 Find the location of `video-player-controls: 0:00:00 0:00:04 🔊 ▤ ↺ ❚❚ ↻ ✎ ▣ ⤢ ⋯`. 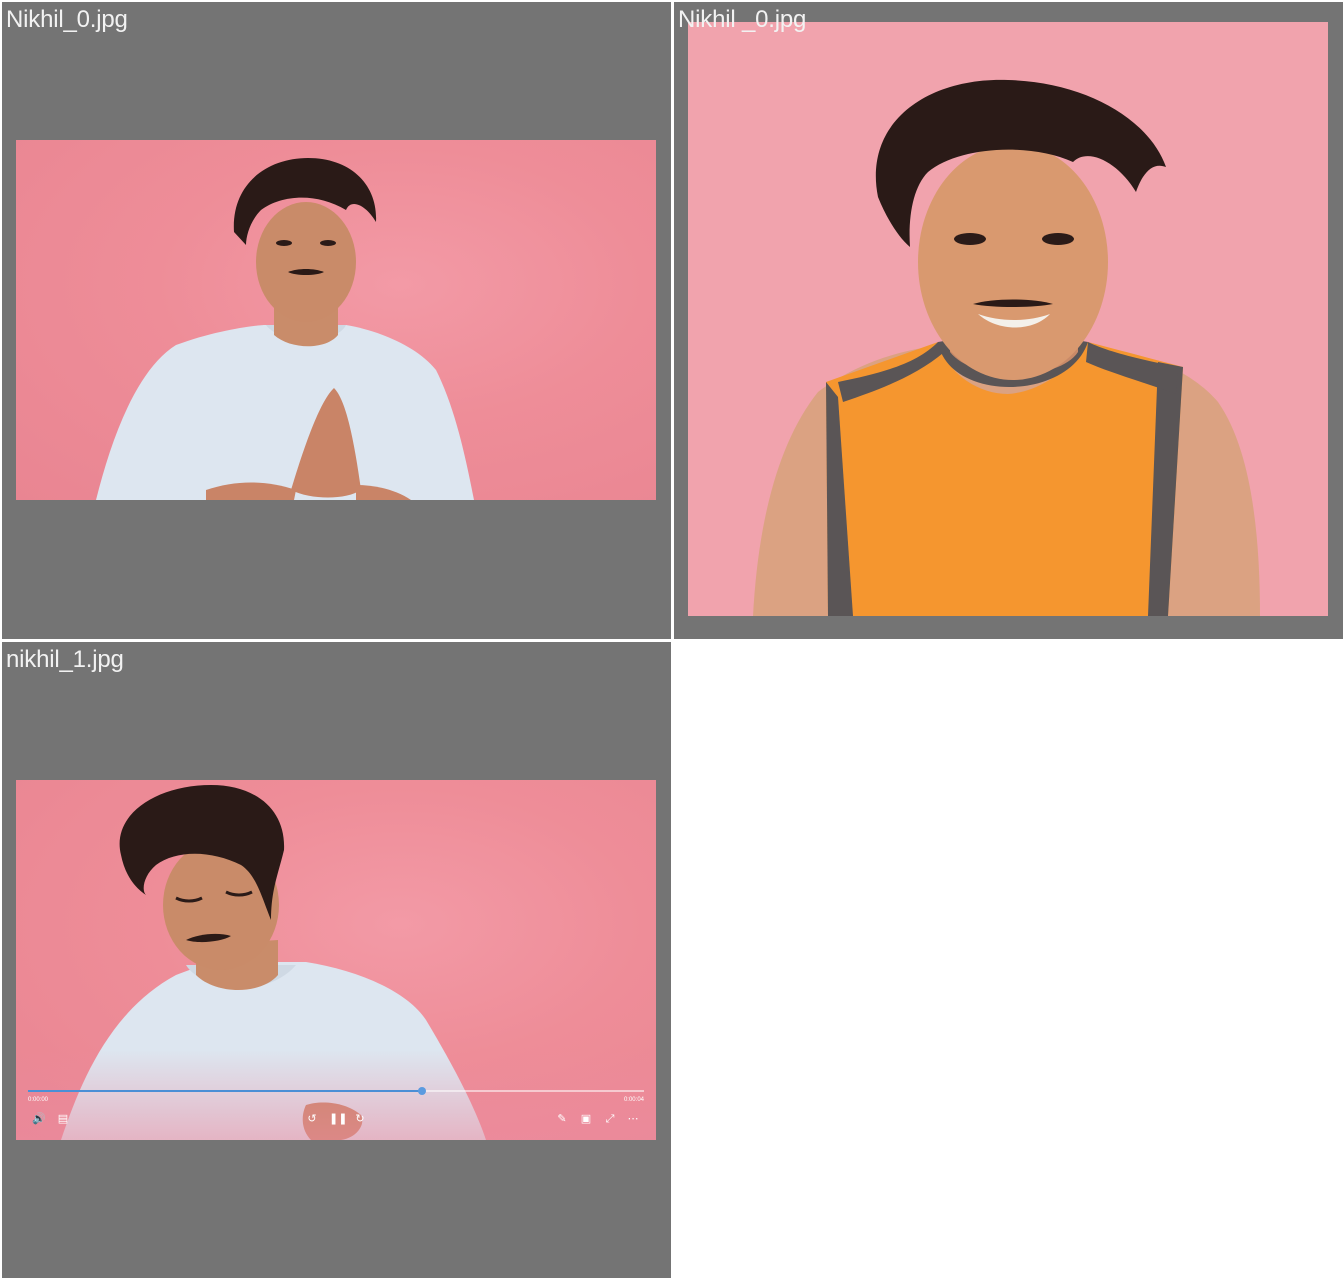

video-player-controls: 0:00:00 0:00:04 🔊 ▤ ↺ ❚❚ ↻ ✎ ▣ ⤢ ⋯ is located at coordinates (336, 1095).